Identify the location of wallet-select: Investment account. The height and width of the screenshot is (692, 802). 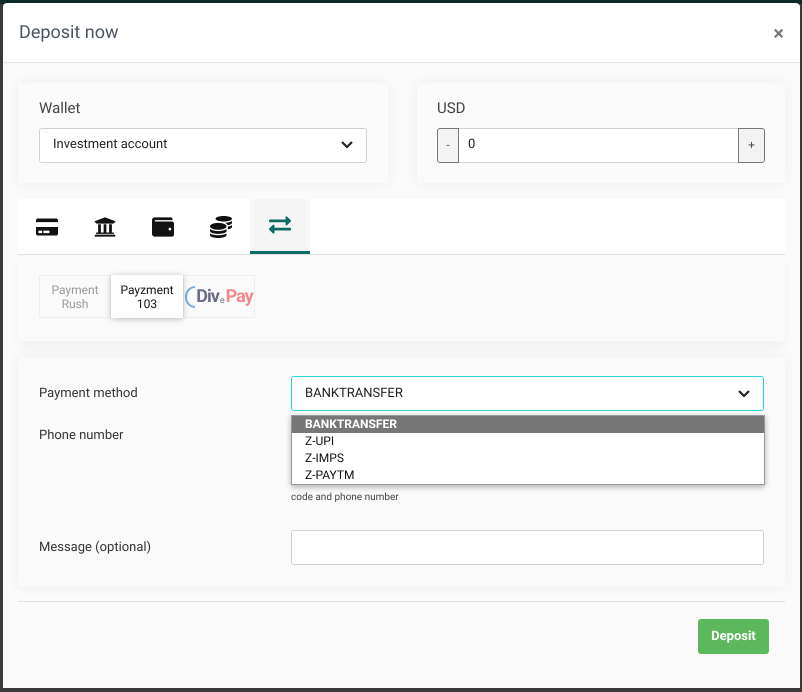
(203, 145).